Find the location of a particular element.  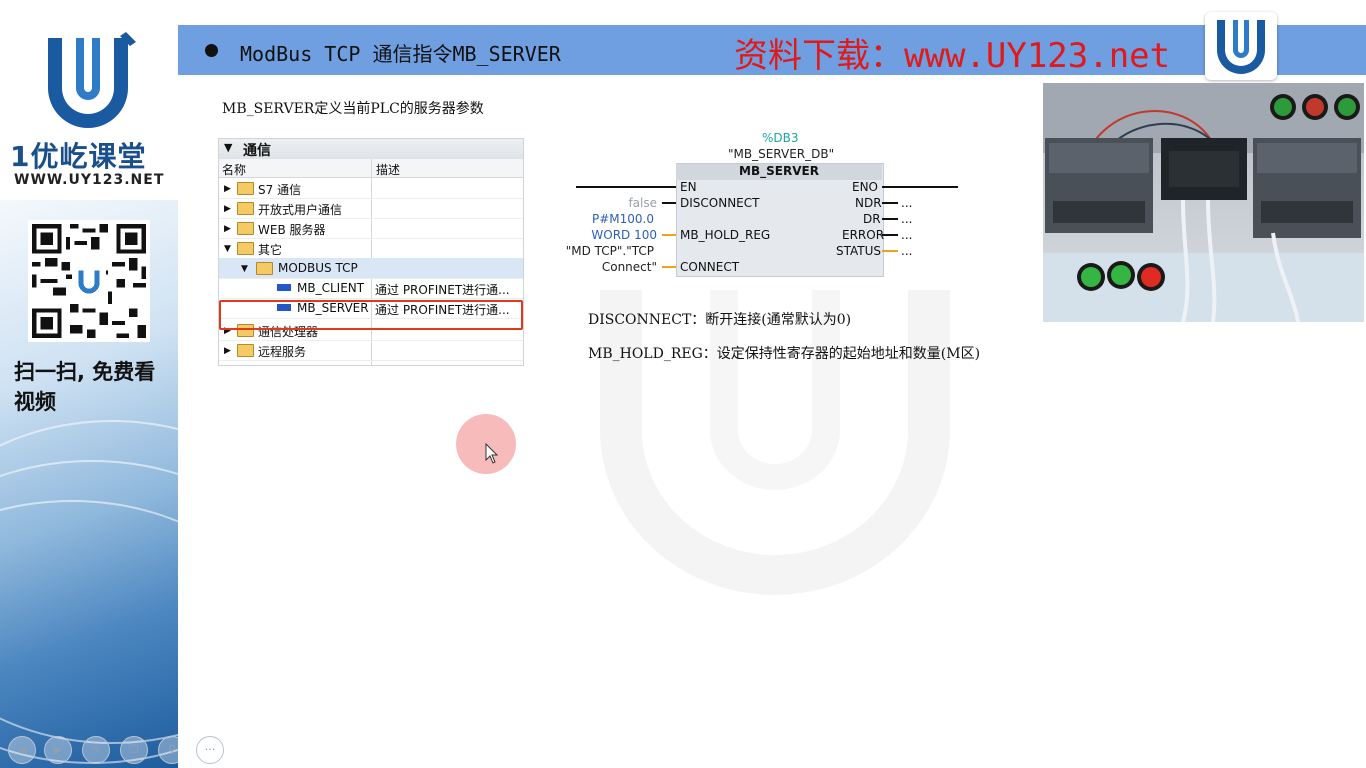

bullet-icon is located at coordinates (211, 50).